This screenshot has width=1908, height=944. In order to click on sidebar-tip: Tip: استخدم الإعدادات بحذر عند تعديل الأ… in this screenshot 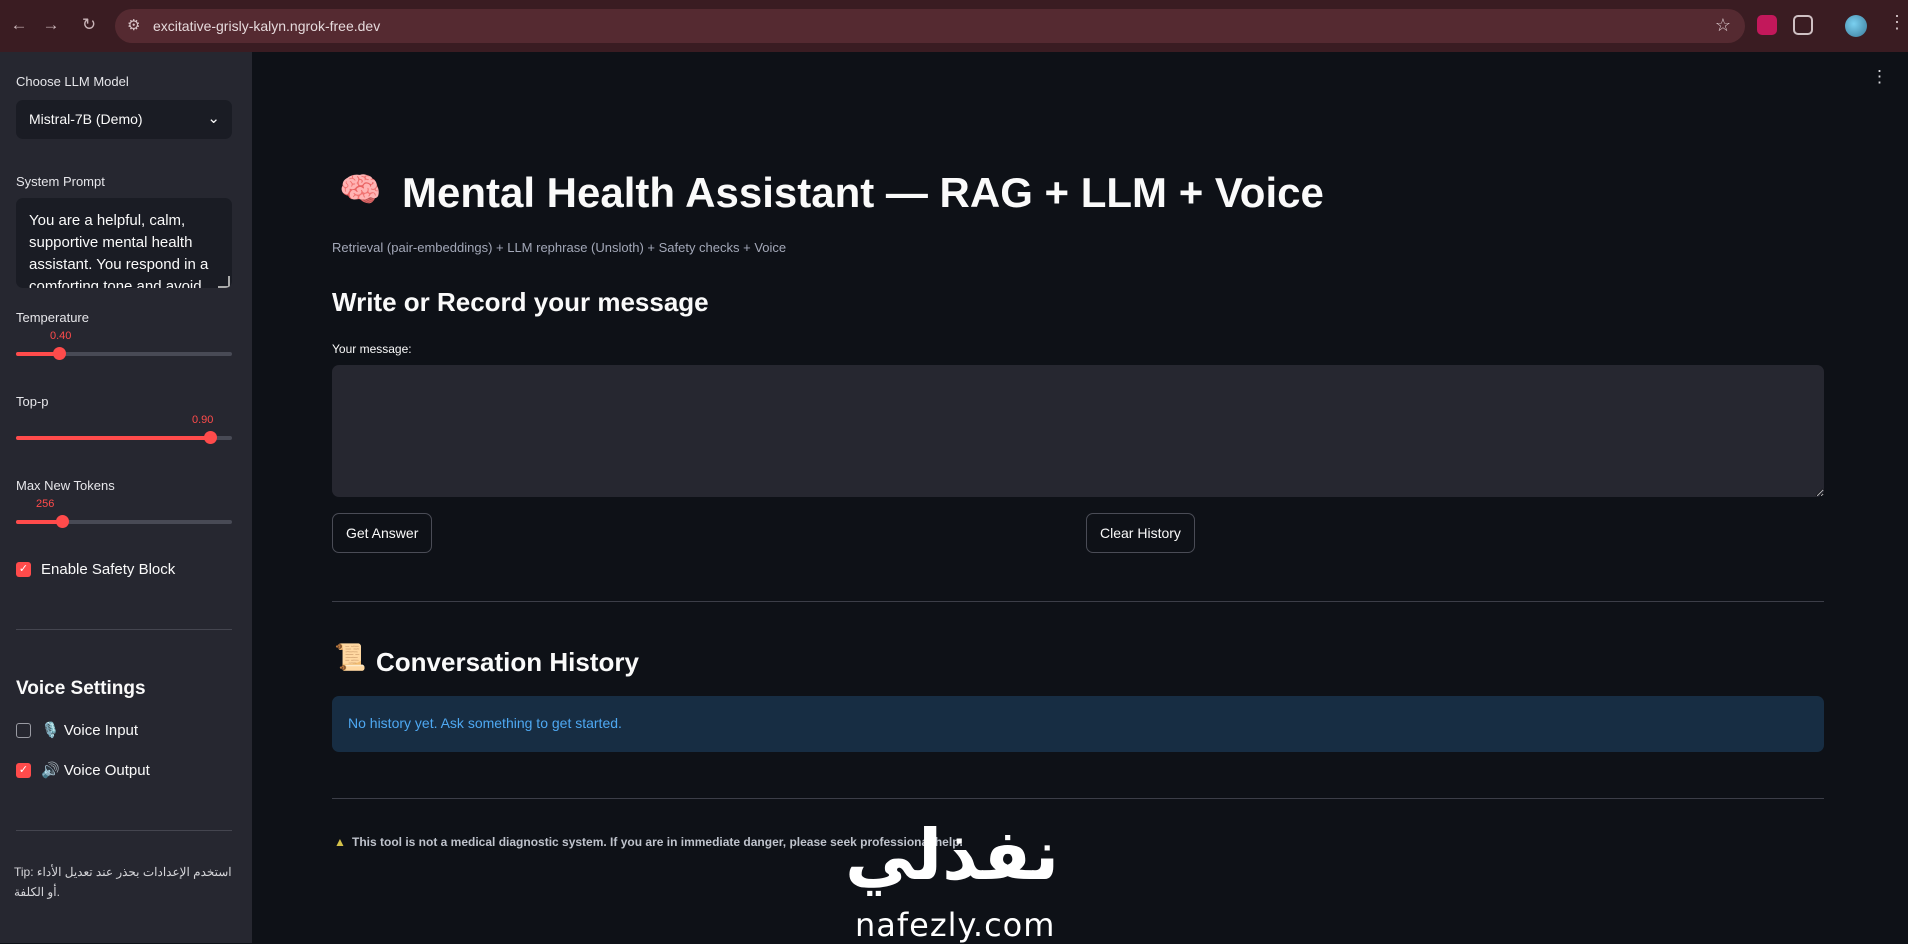, I will do `click(123, 882)`.